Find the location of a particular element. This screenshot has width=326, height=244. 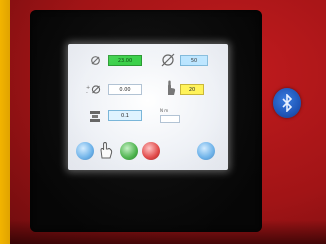

blue-circle-button-left is located at coordinates (85, 151).